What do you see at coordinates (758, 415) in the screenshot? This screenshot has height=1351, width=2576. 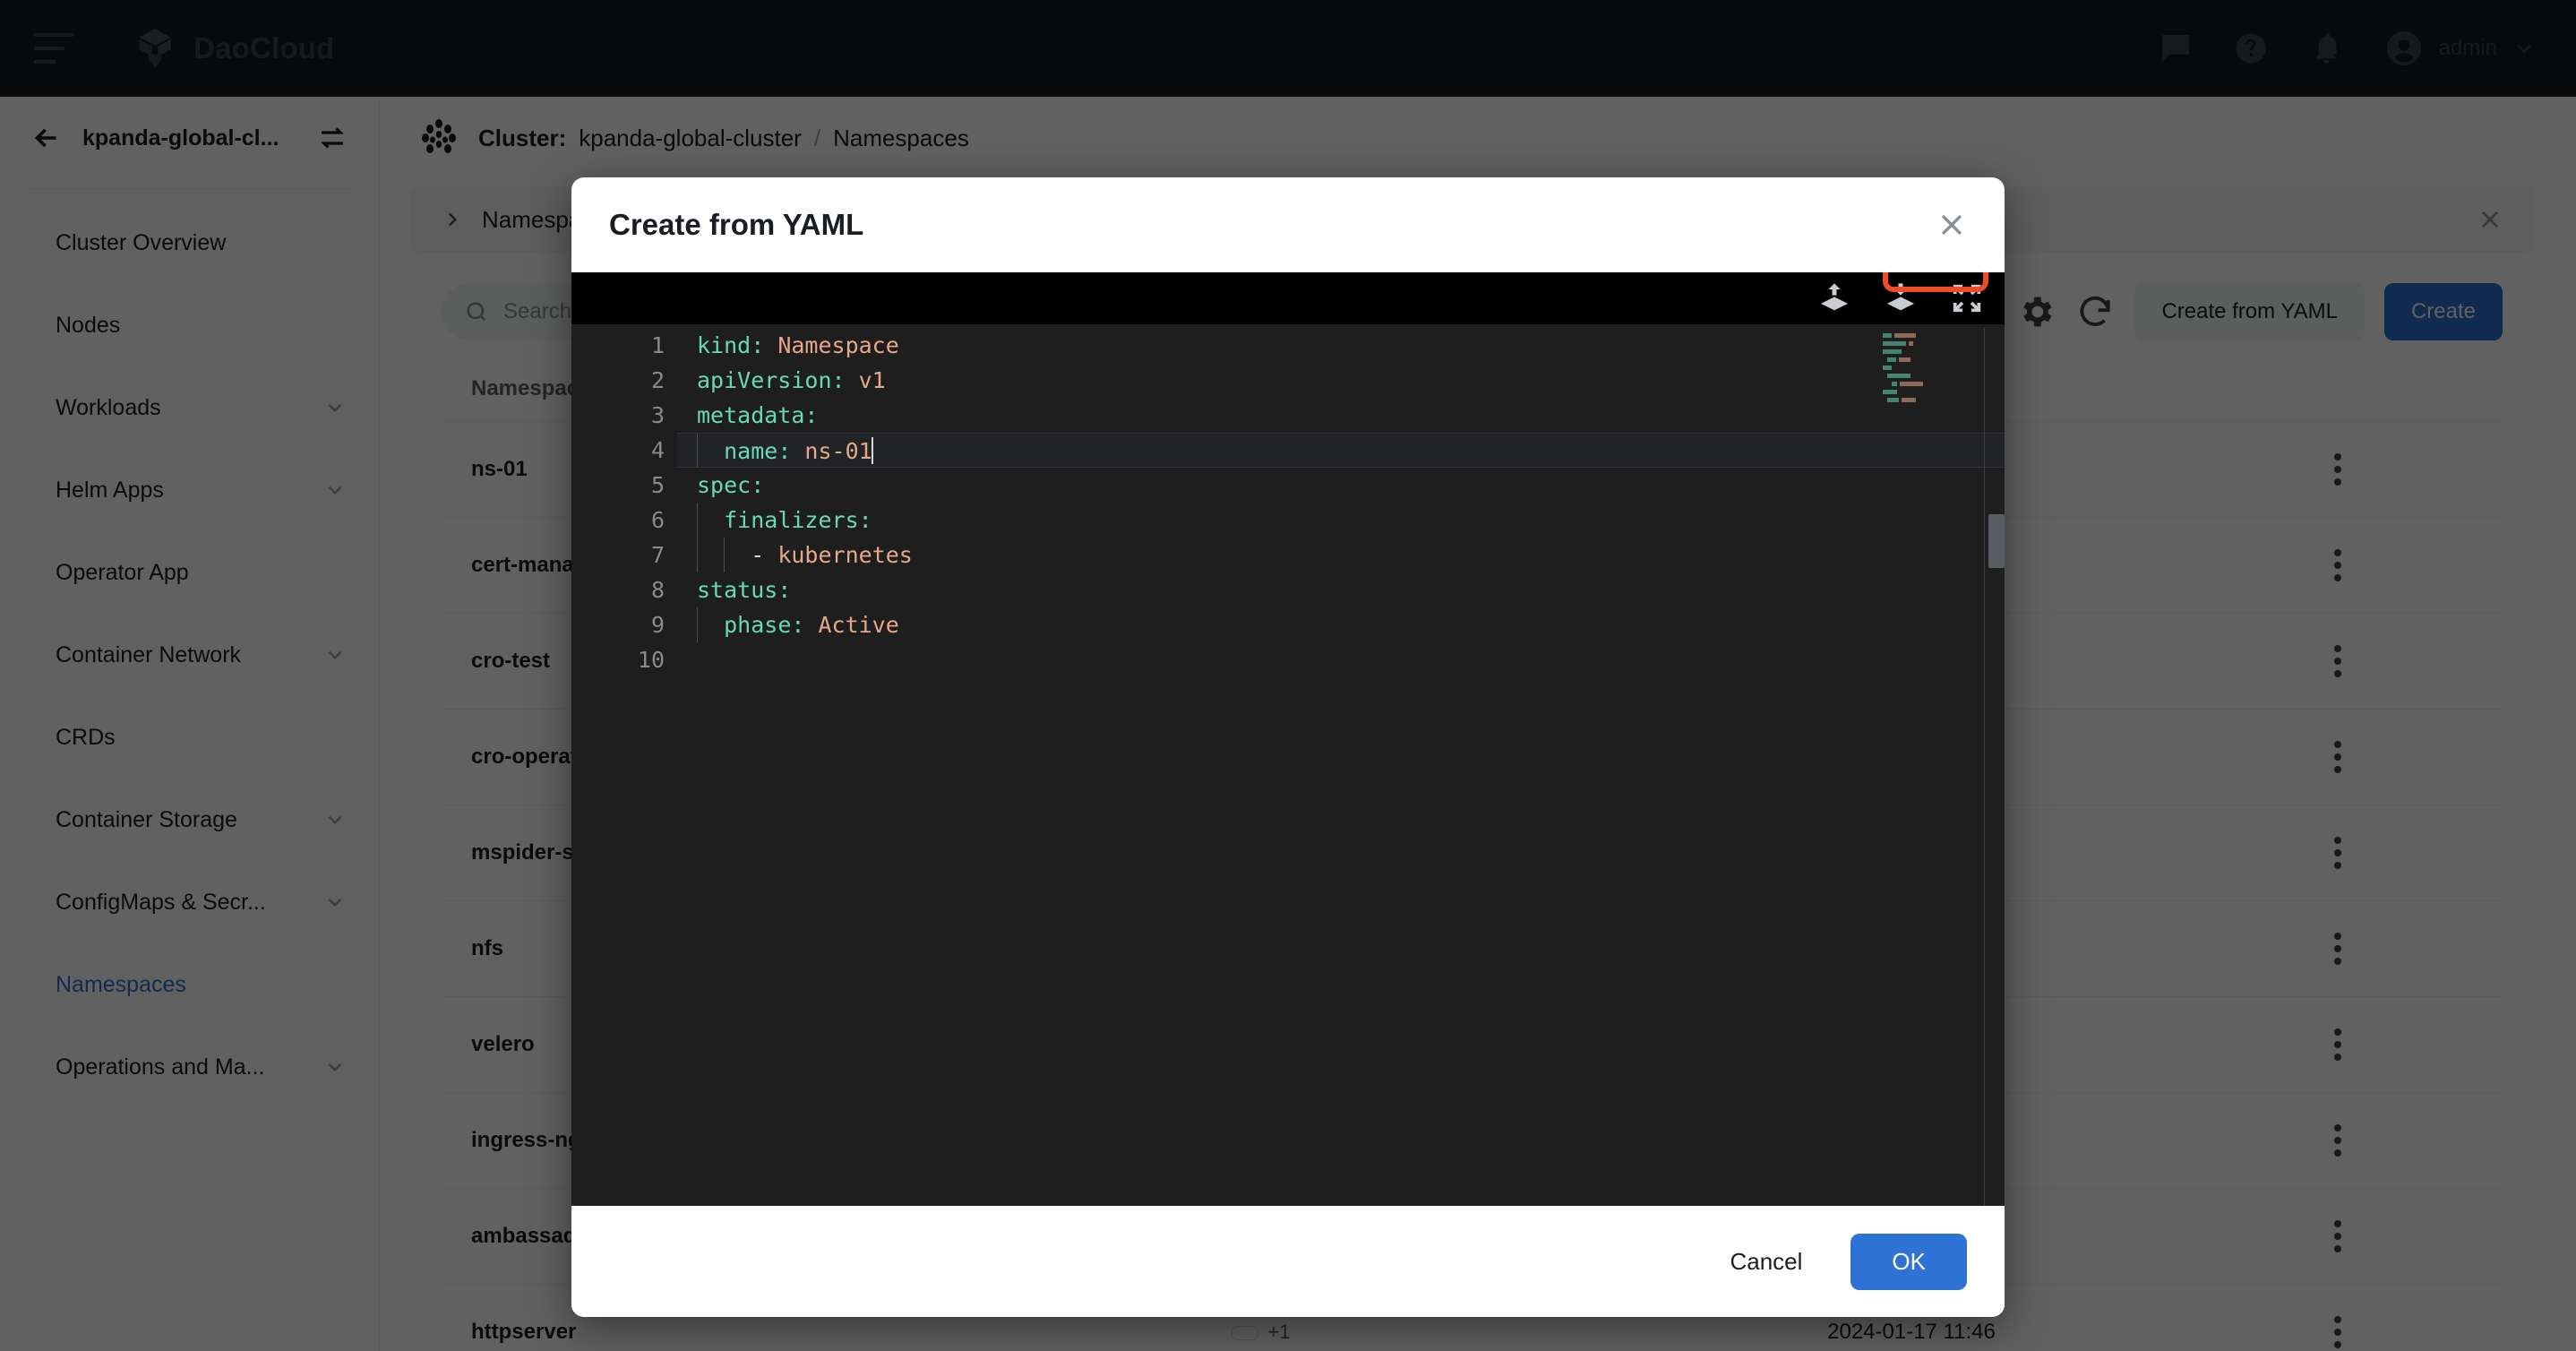 I see `yaml-key: metadata:` at bounding box center [758, 415].